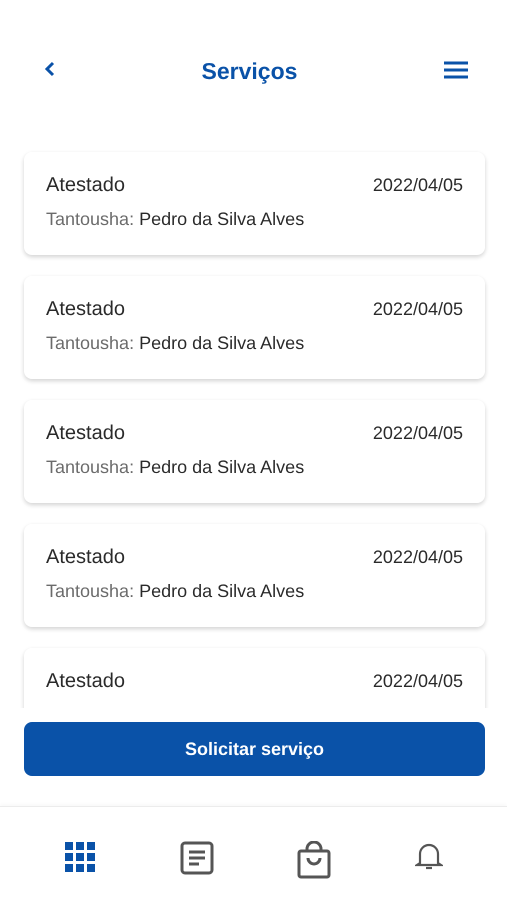 The height and width of the screenshot is (900, 507). Describe the element at coordinates (197, 858) in the screenshot. I see `document-icon` at that location.